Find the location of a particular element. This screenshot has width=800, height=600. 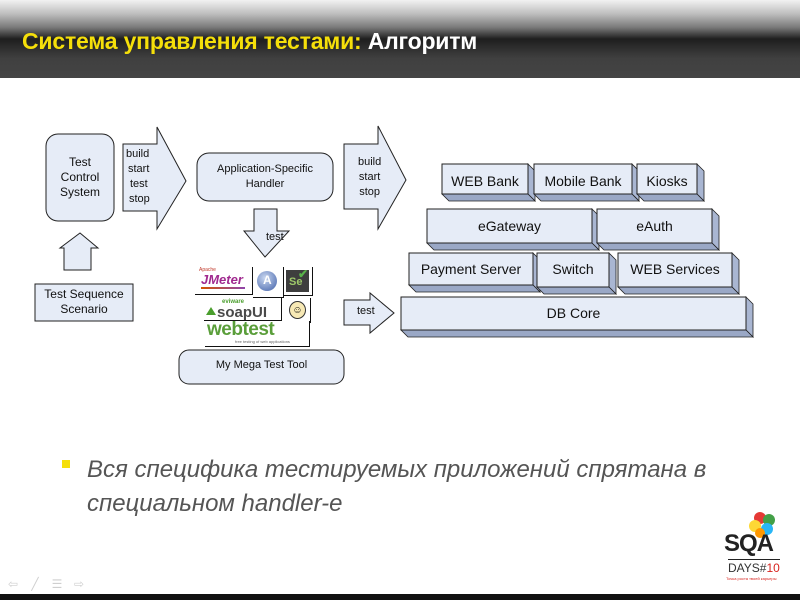

arrow1-line: test is located at coordinates (139, 184).